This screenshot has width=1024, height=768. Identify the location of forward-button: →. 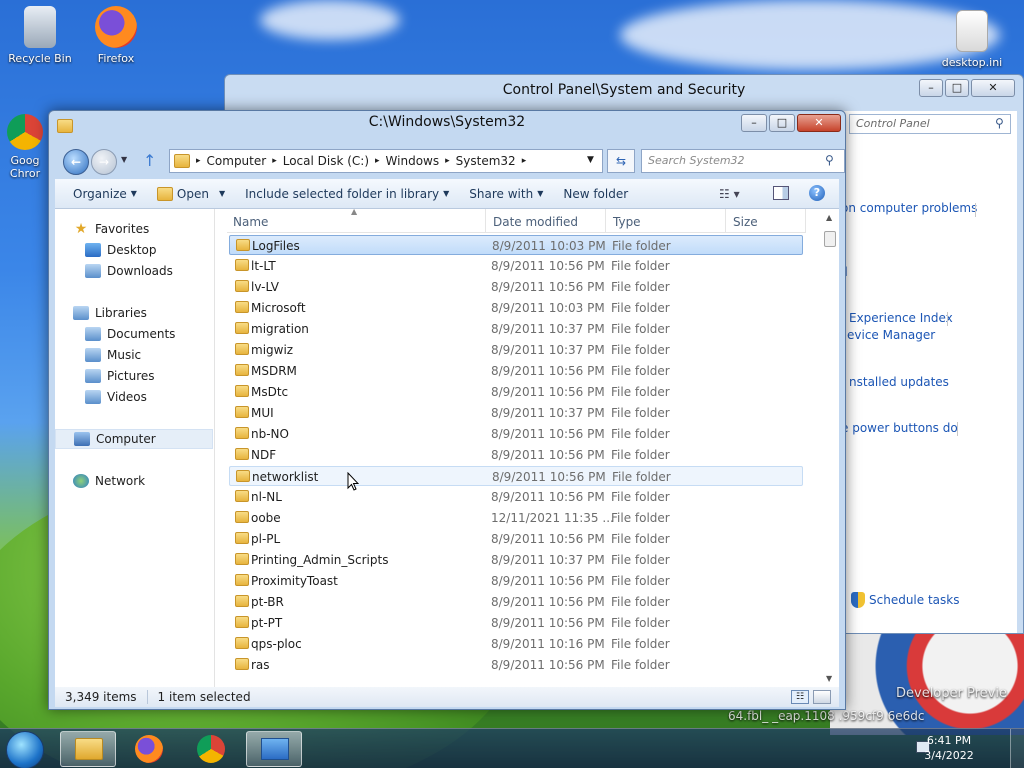
(104, 162).